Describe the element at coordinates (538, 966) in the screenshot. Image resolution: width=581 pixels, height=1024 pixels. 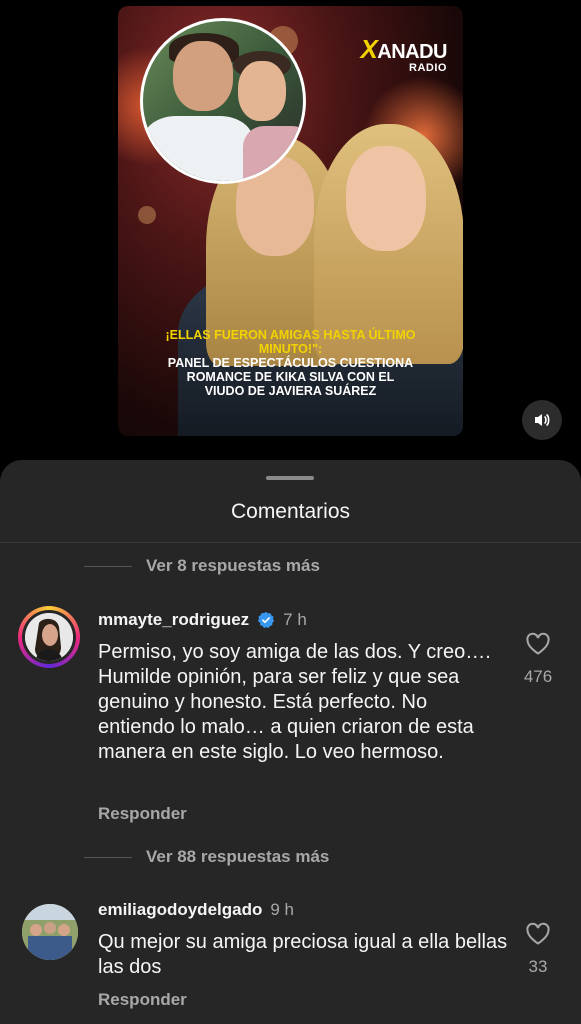
I see `like-count: 33` at that location.